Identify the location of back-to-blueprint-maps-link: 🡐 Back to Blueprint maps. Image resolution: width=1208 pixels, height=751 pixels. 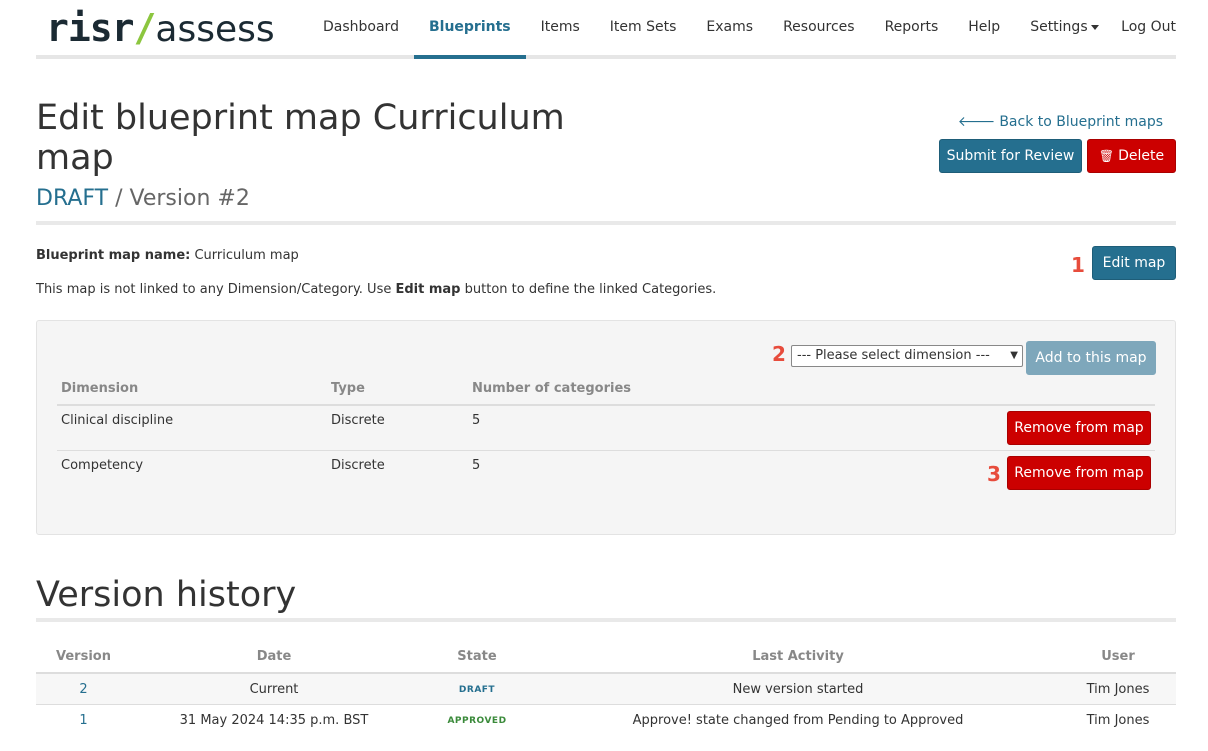
(1060, 121).